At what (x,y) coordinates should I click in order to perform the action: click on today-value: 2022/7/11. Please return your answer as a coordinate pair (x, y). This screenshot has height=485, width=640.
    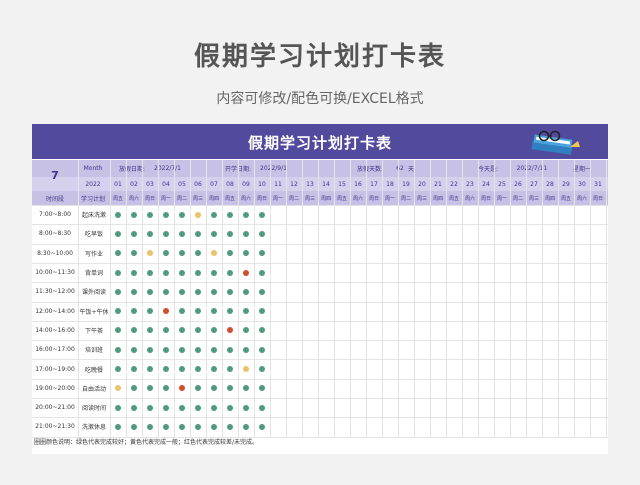
    Looking at the image, I should click on (532, 168).